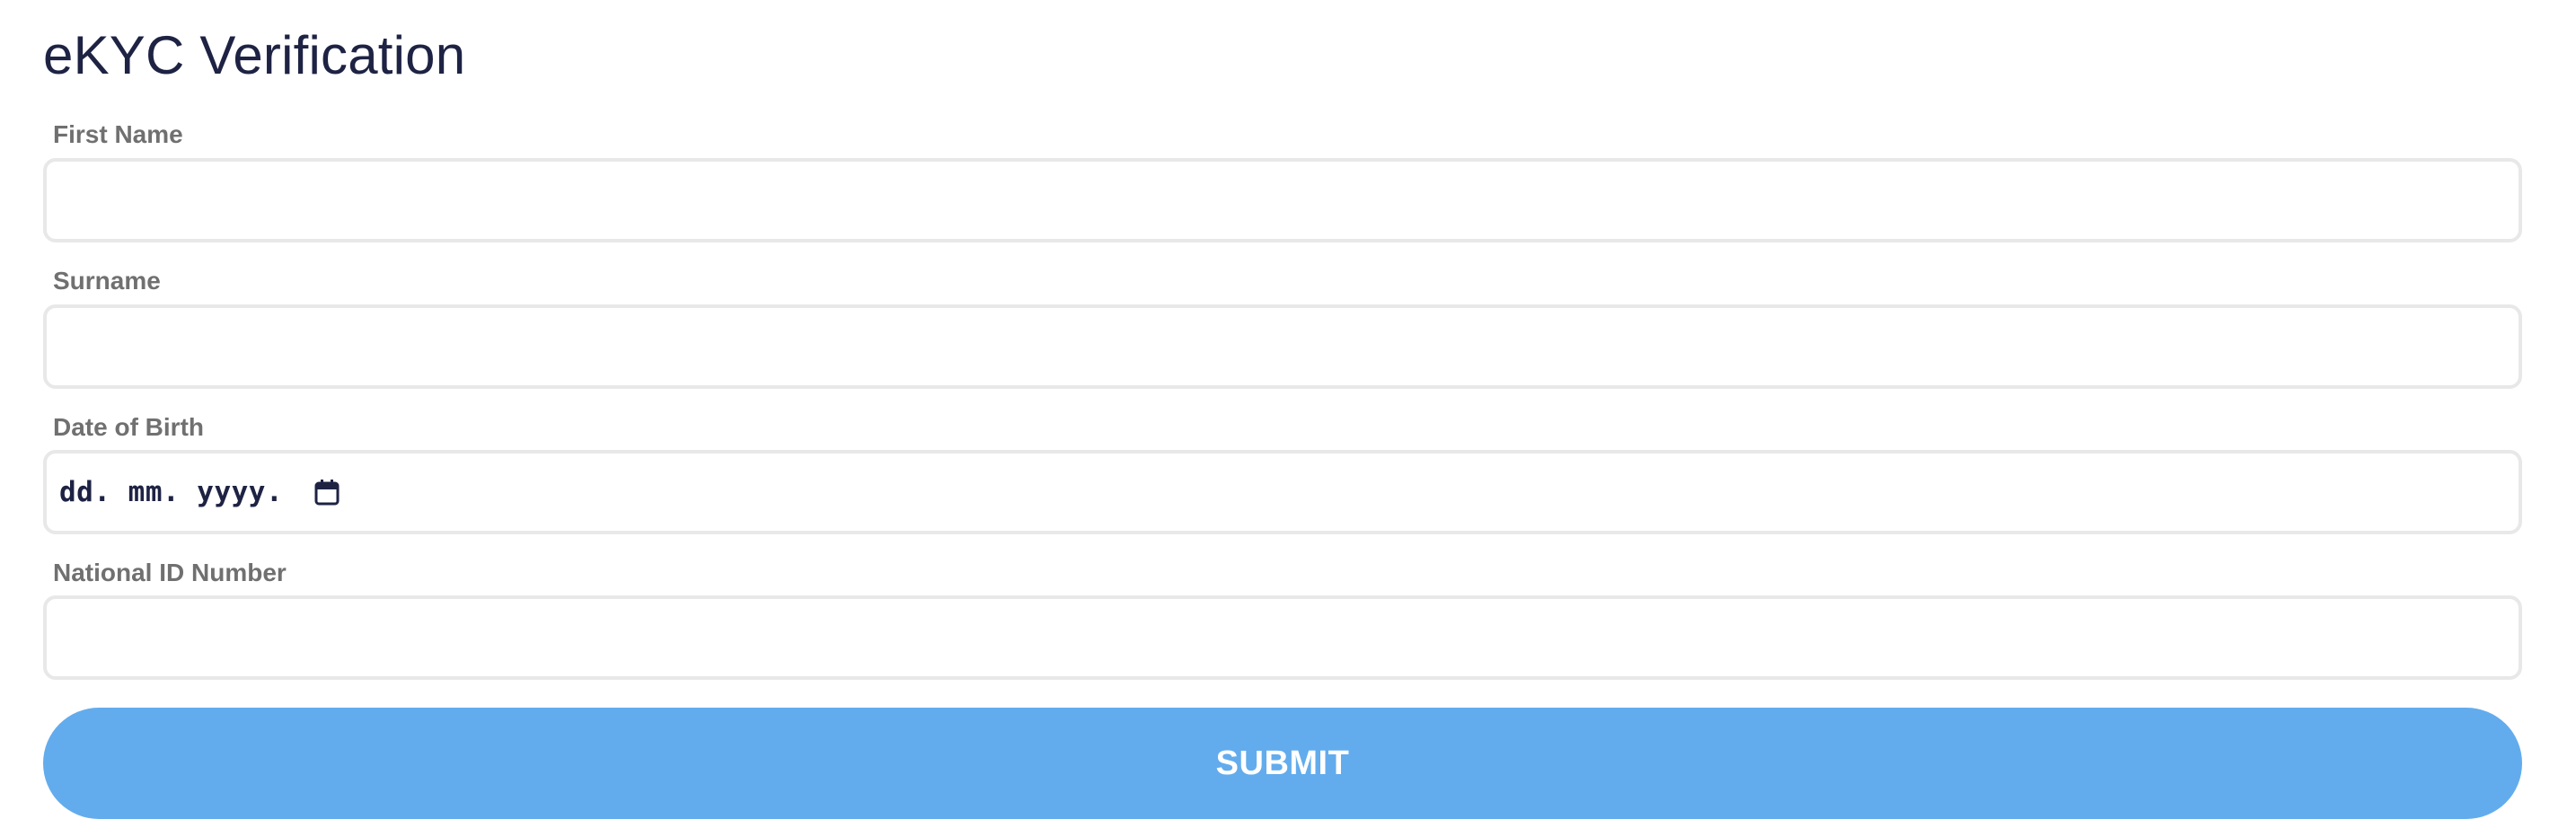 The image size is (2576, 819). Describe the element at coordinates (1282, 492) in the screenshot. I see `date-of-birth-input: dd. mm. yyyy.` at that location.